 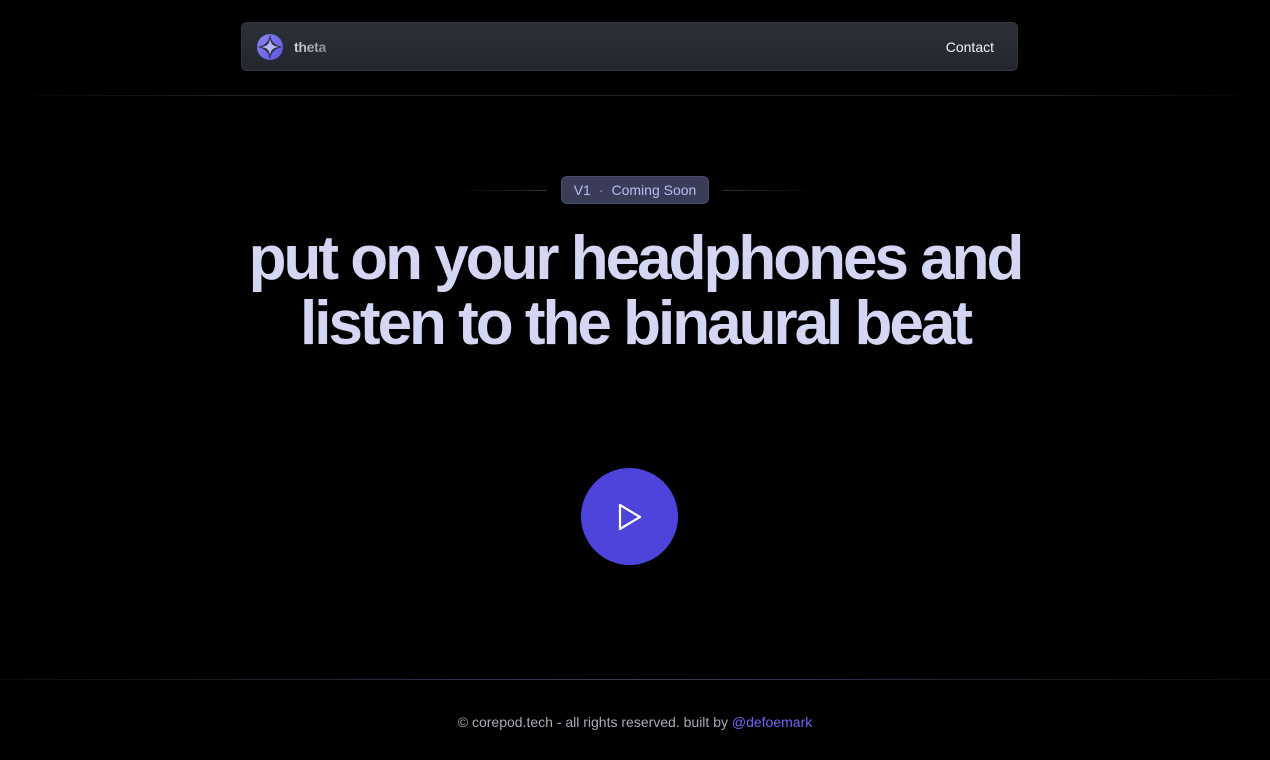 What do you see at coordinates (635, 95) in the screenshot?
I see `header-divider` at bounding box center [635, 95].